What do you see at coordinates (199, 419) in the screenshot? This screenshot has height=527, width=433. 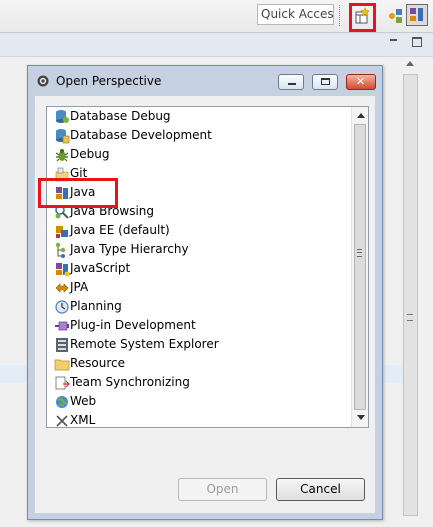 I see `list-item: XML` at bounding box center [199, 419].